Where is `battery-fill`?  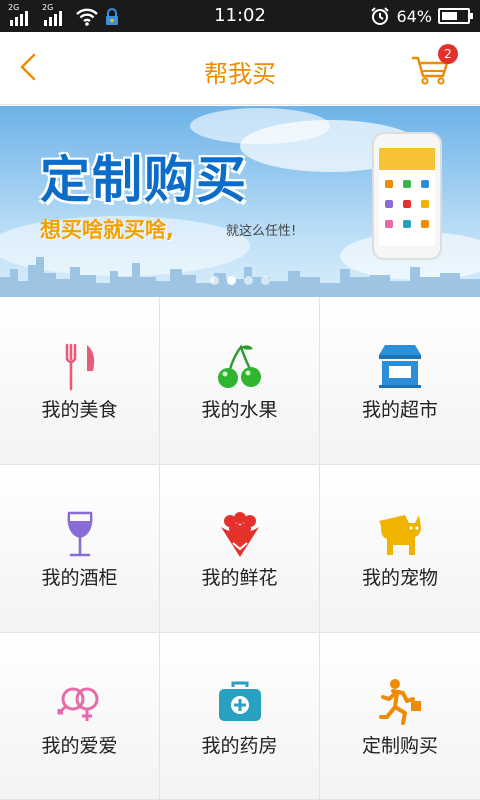 battery-fill is located at coordinates (449, 16).